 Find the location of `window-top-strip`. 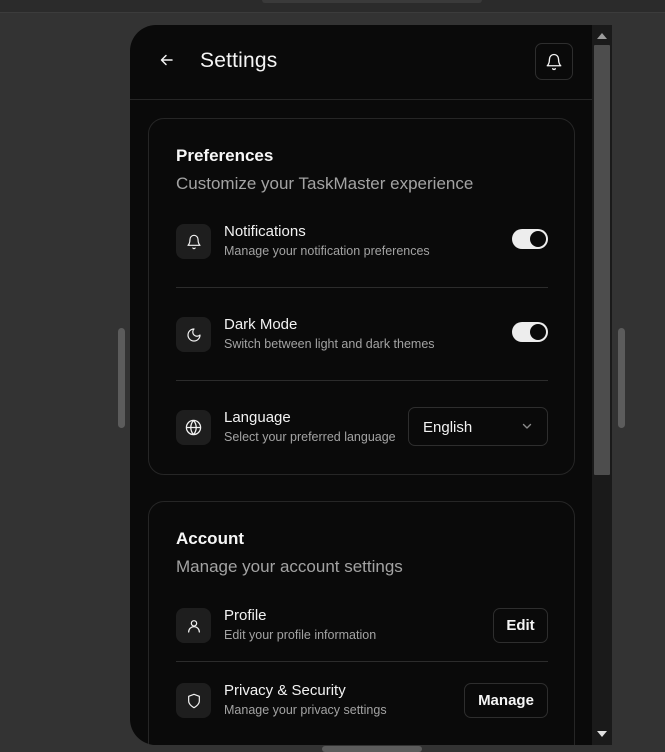

window-top-strip is located at coordinates (332, 6).